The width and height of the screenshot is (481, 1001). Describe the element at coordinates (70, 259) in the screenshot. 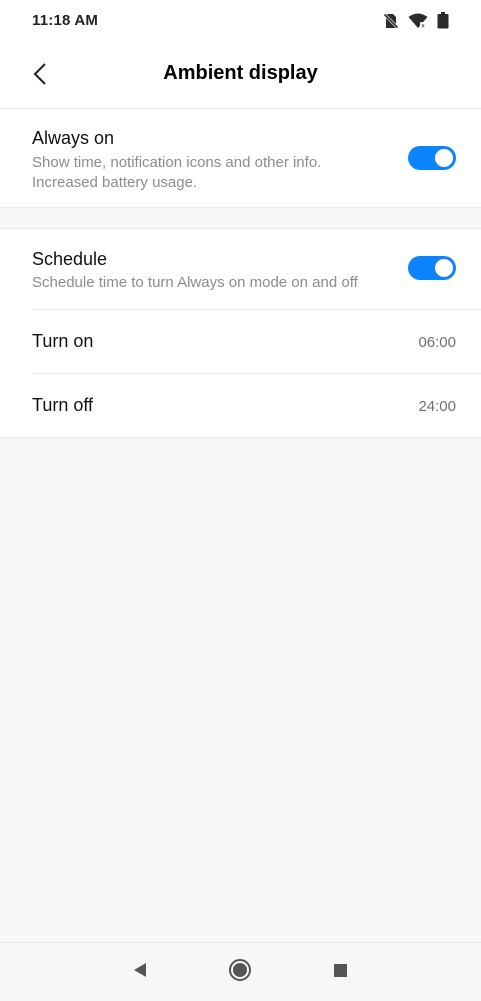

I see `schedule-title: Schedule` at that location.